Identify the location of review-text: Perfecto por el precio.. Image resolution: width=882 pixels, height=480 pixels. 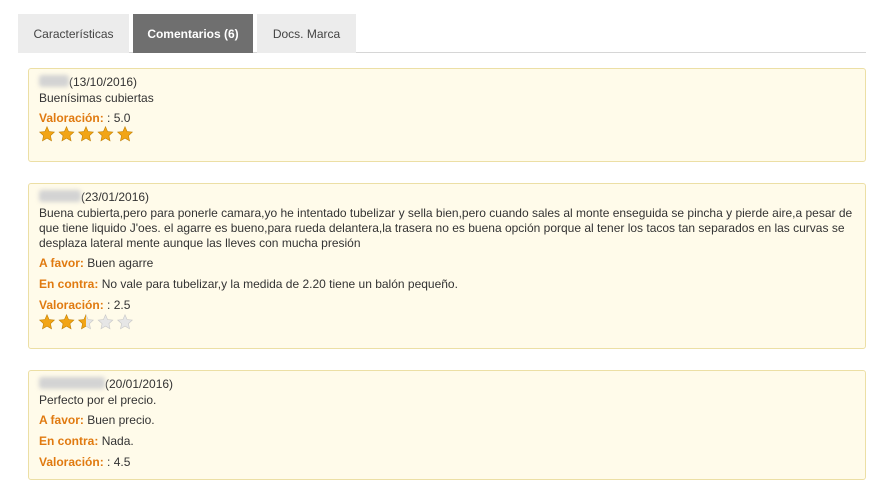
(98, 400).